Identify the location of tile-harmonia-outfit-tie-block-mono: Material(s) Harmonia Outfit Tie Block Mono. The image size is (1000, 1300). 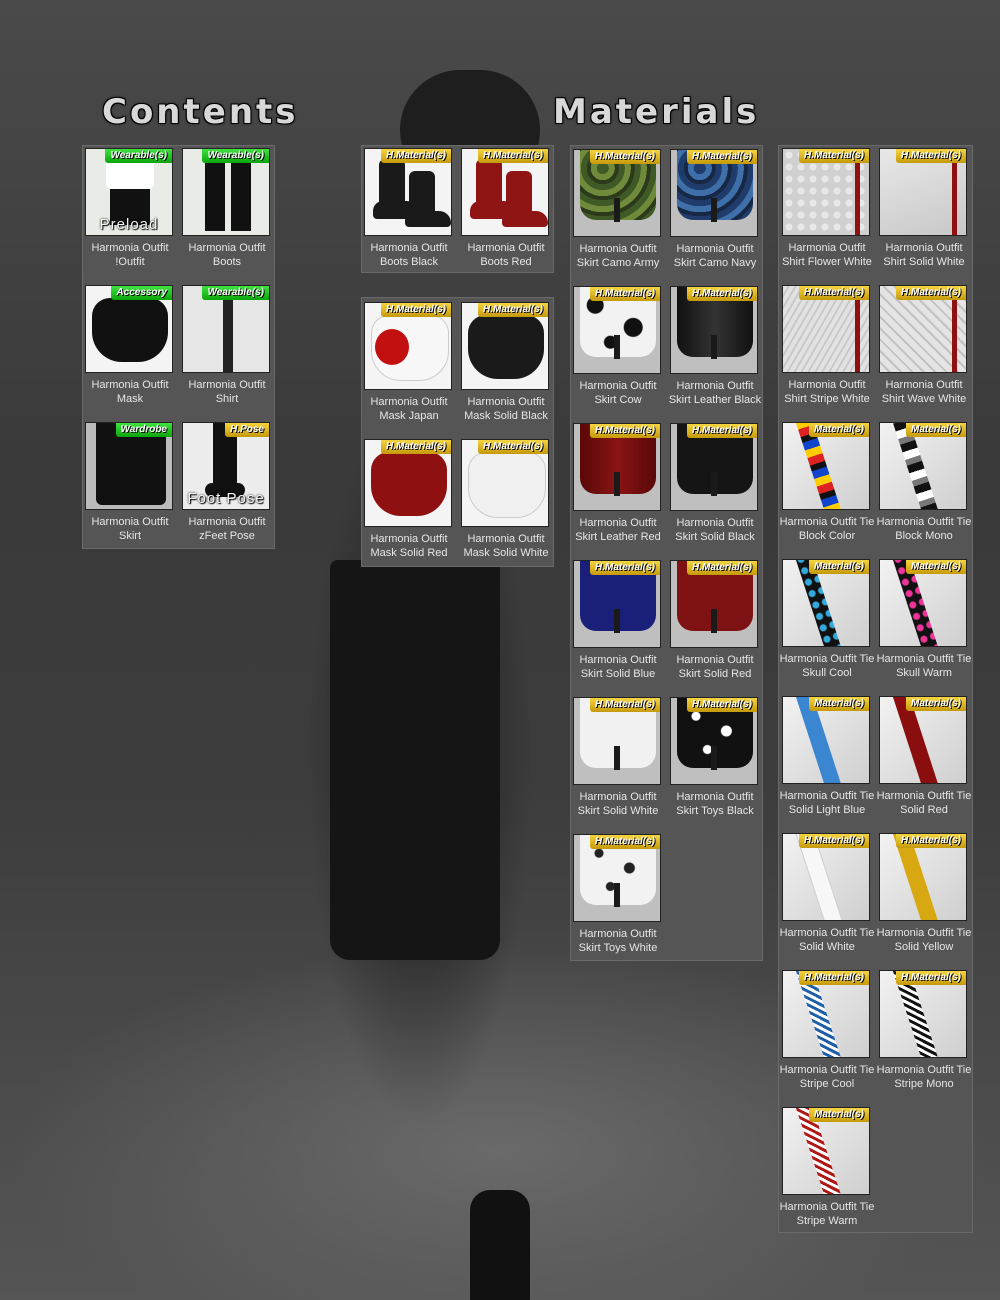
(924, 487).